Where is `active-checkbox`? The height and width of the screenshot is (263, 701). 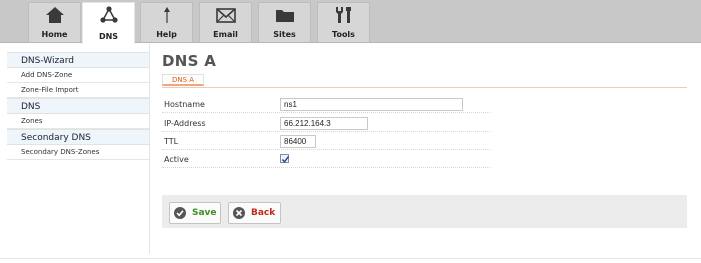 active-checkbox is located at coordinates (285, 158).